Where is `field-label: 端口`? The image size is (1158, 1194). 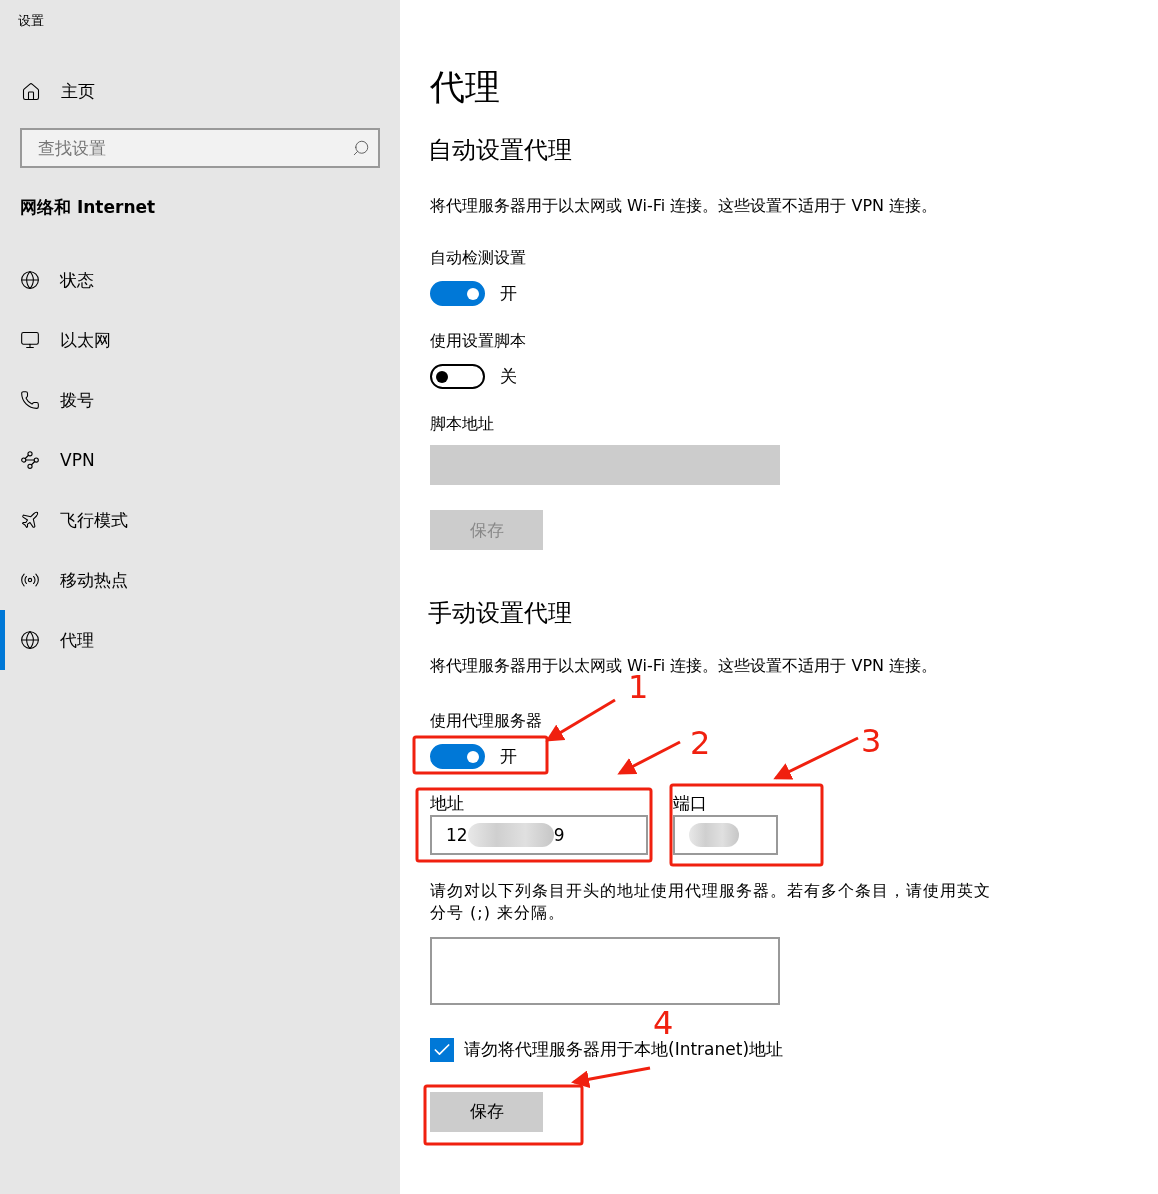
field-label: 端口 is located at coordinates (690, 804).